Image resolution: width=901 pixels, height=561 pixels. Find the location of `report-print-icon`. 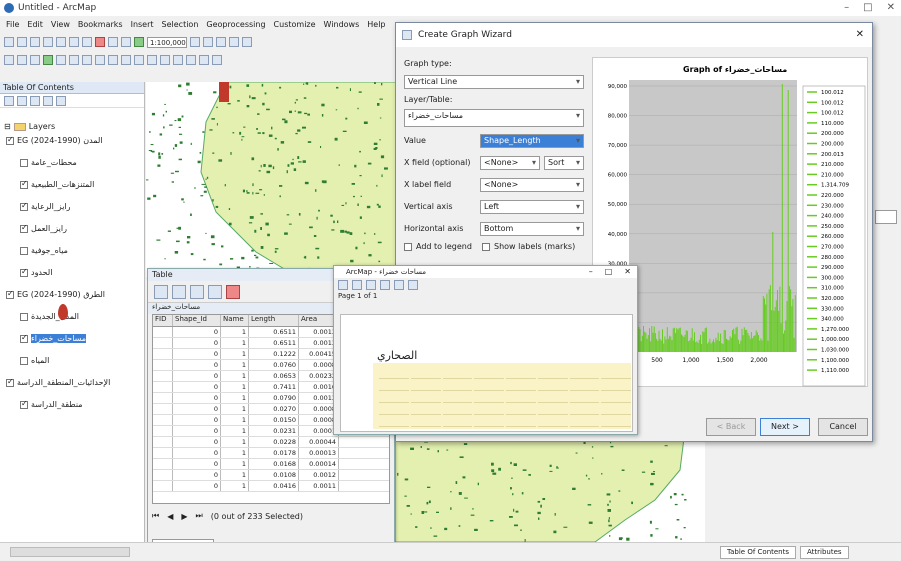

report-print-icon is located at coordinates (343, 285).